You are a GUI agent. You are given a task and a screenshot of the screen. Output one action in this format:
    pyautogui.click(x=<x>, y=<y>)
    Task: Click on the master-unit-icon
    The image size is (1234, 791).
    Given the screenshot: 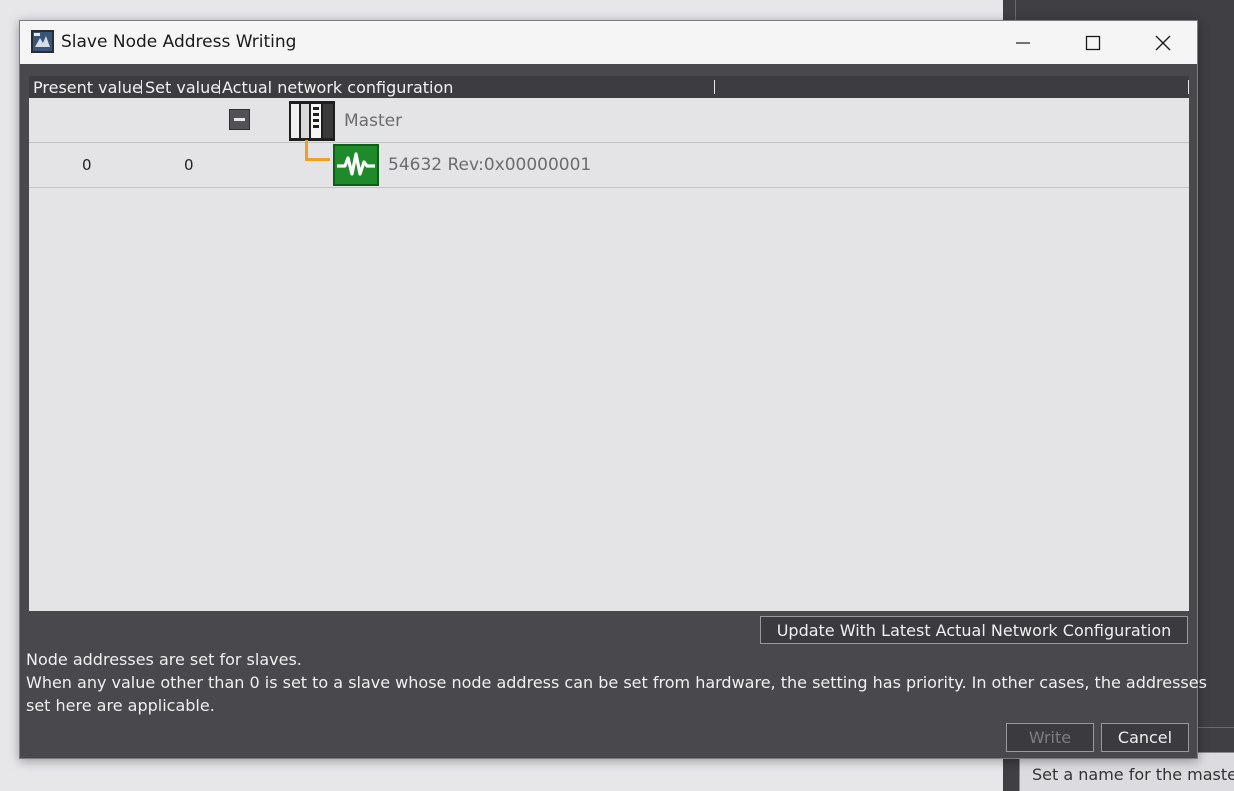 What is the action you would take?
    pyautogui.click(x=312, y=121)
    